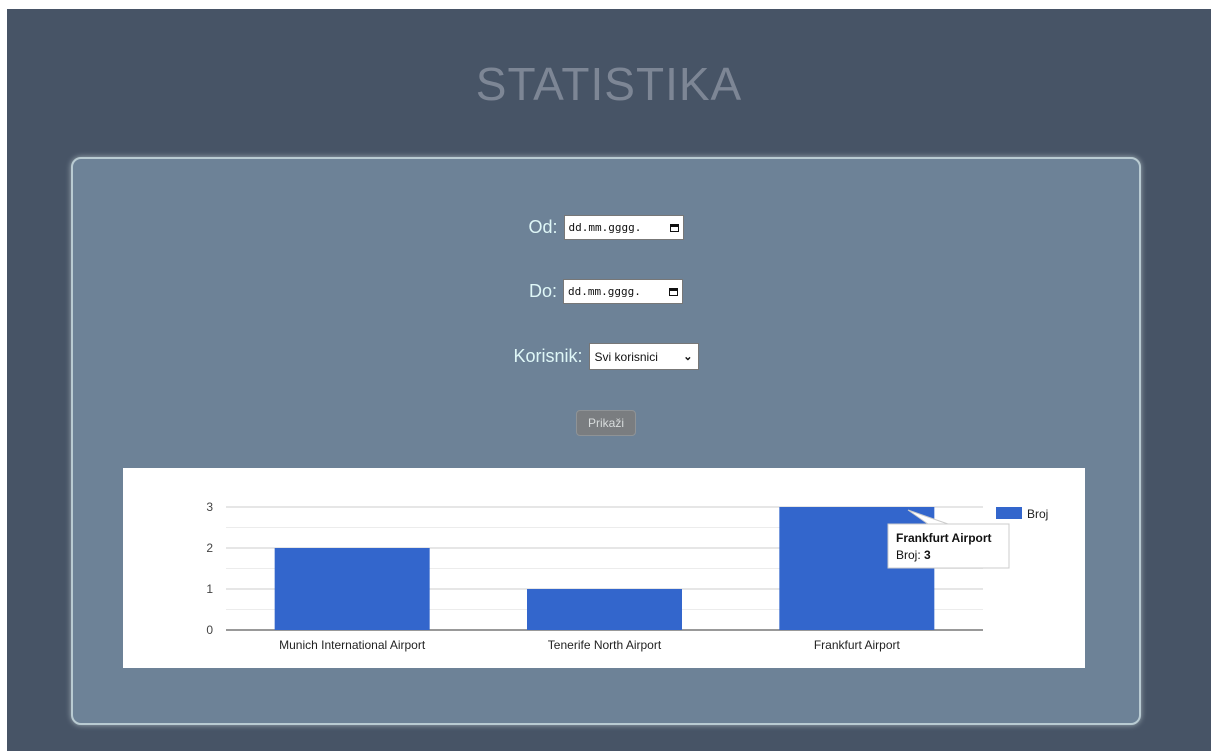  I want to click on y-tick-label: 3, so click(209, 507).